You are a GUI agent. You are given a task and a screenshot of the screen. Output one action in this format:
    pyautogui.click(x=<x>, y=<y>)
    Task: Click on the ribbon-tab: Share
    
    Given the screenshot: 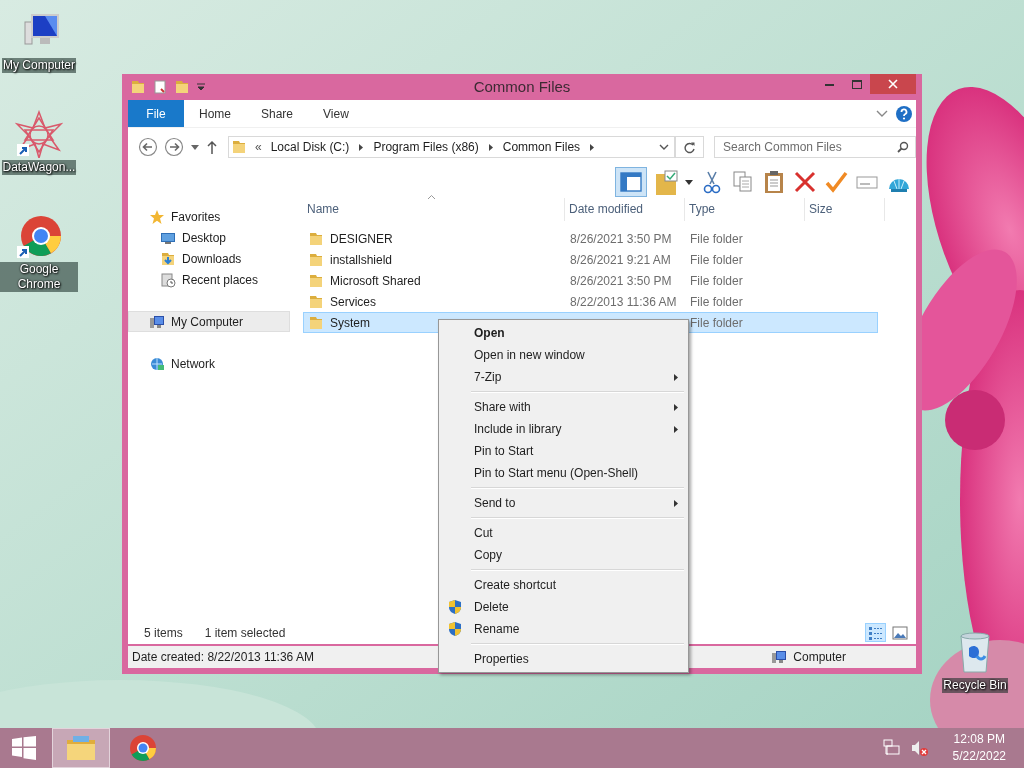 What is the action you would take?
    pyautogui.click(x=277, y=113)
    